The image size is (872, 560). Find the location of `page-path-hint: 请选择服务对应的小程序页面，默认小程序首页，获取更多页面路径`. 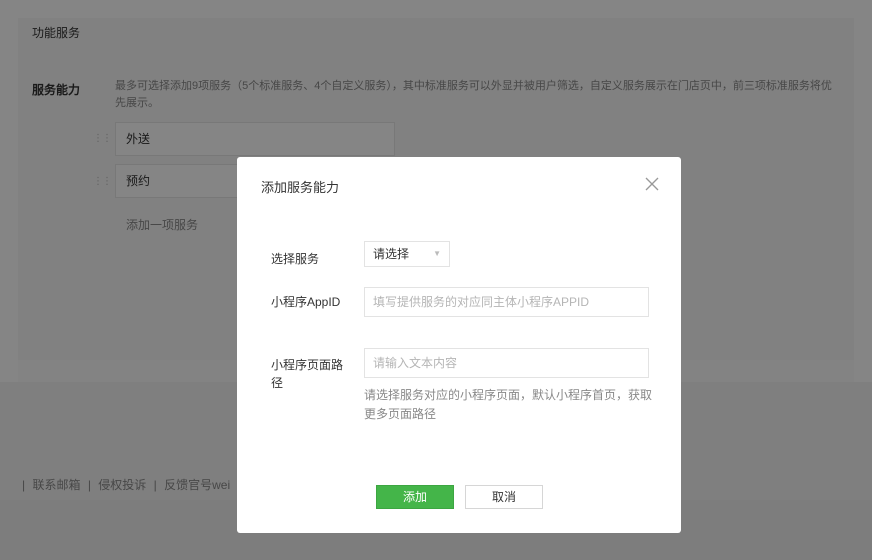

page-path-hint: 请选择服务对应的小程序页面，默认小程序首页，获取更多页面路径 is located at coordinates (508, 404).